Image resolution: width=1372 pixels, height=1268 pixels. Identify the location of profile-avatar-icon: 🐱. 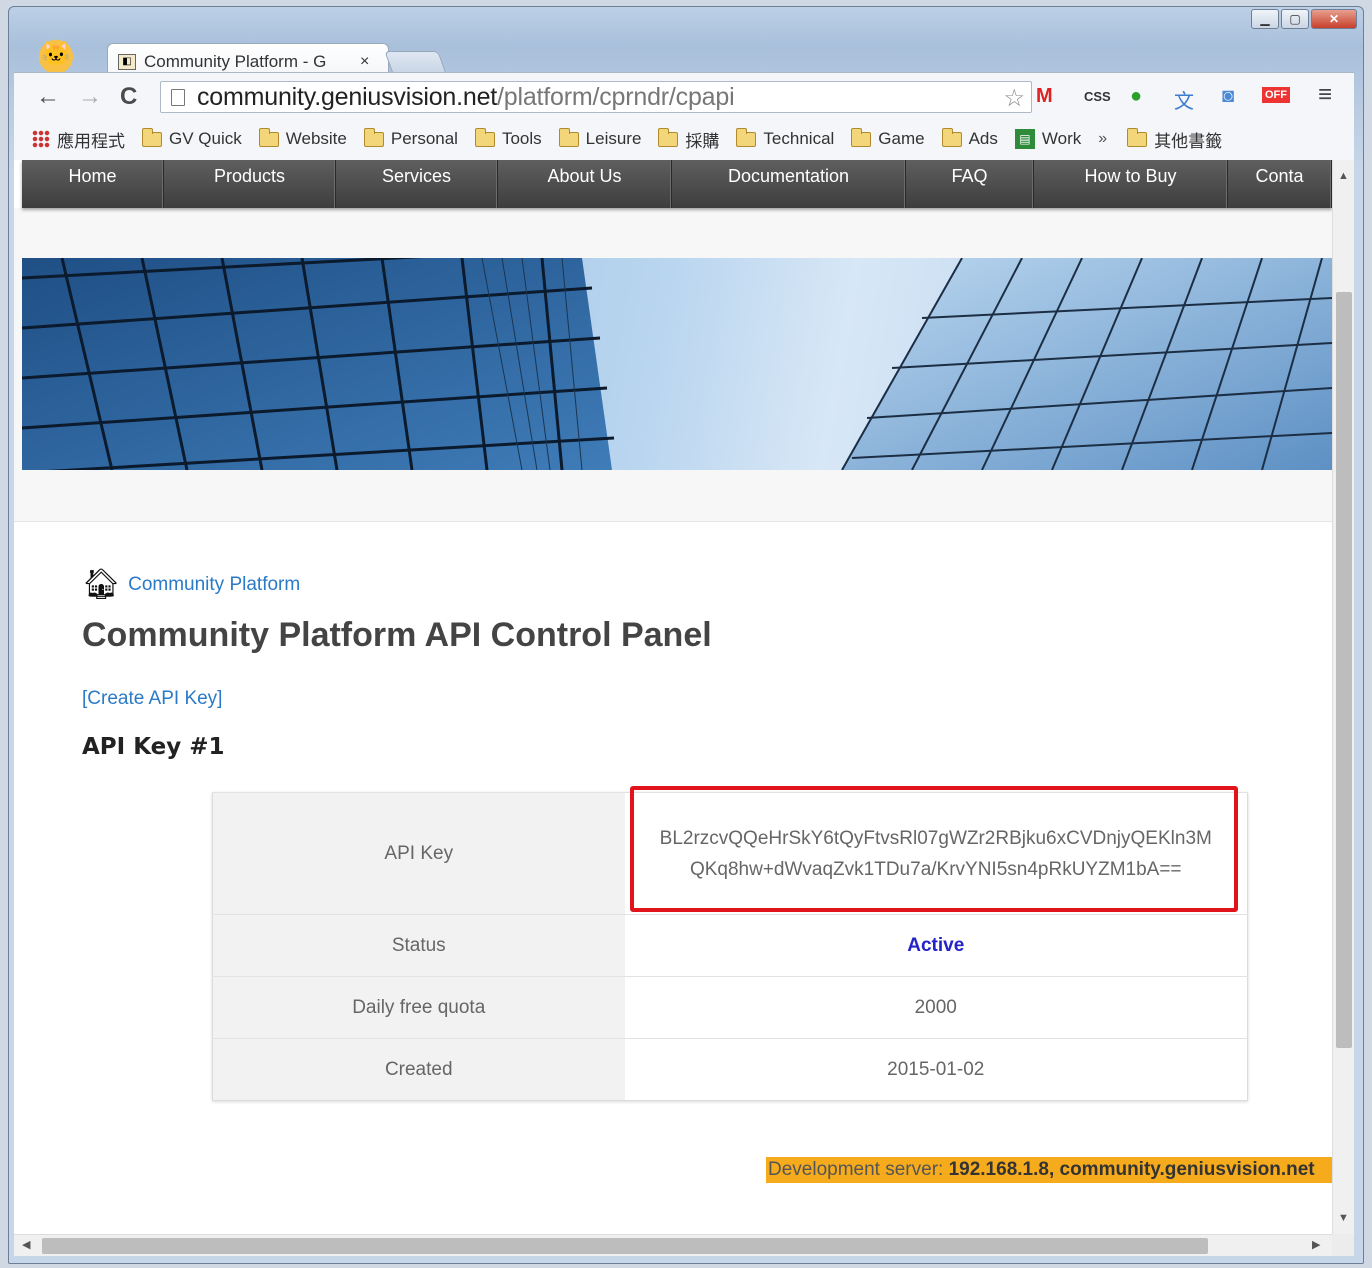
(56, 55).